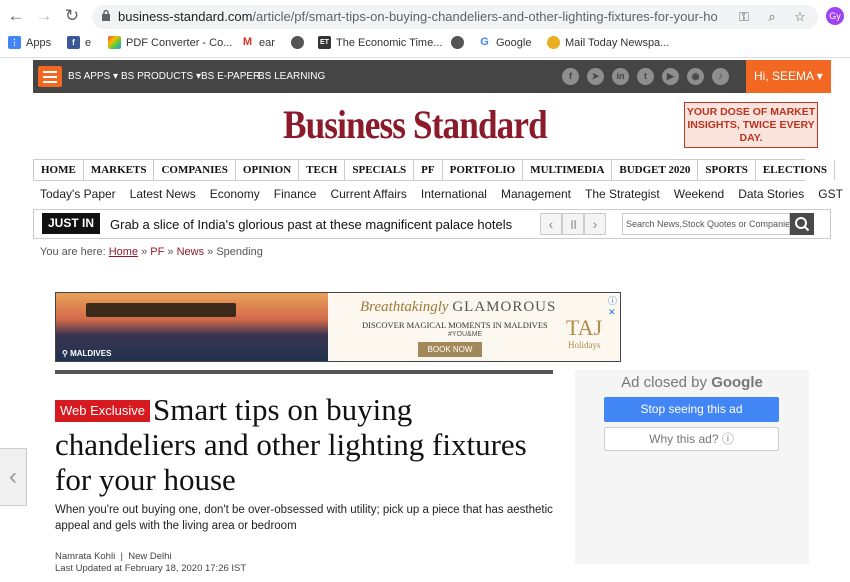  I want to click on nav-budget: BUDGET 2020, so click(655, 170).